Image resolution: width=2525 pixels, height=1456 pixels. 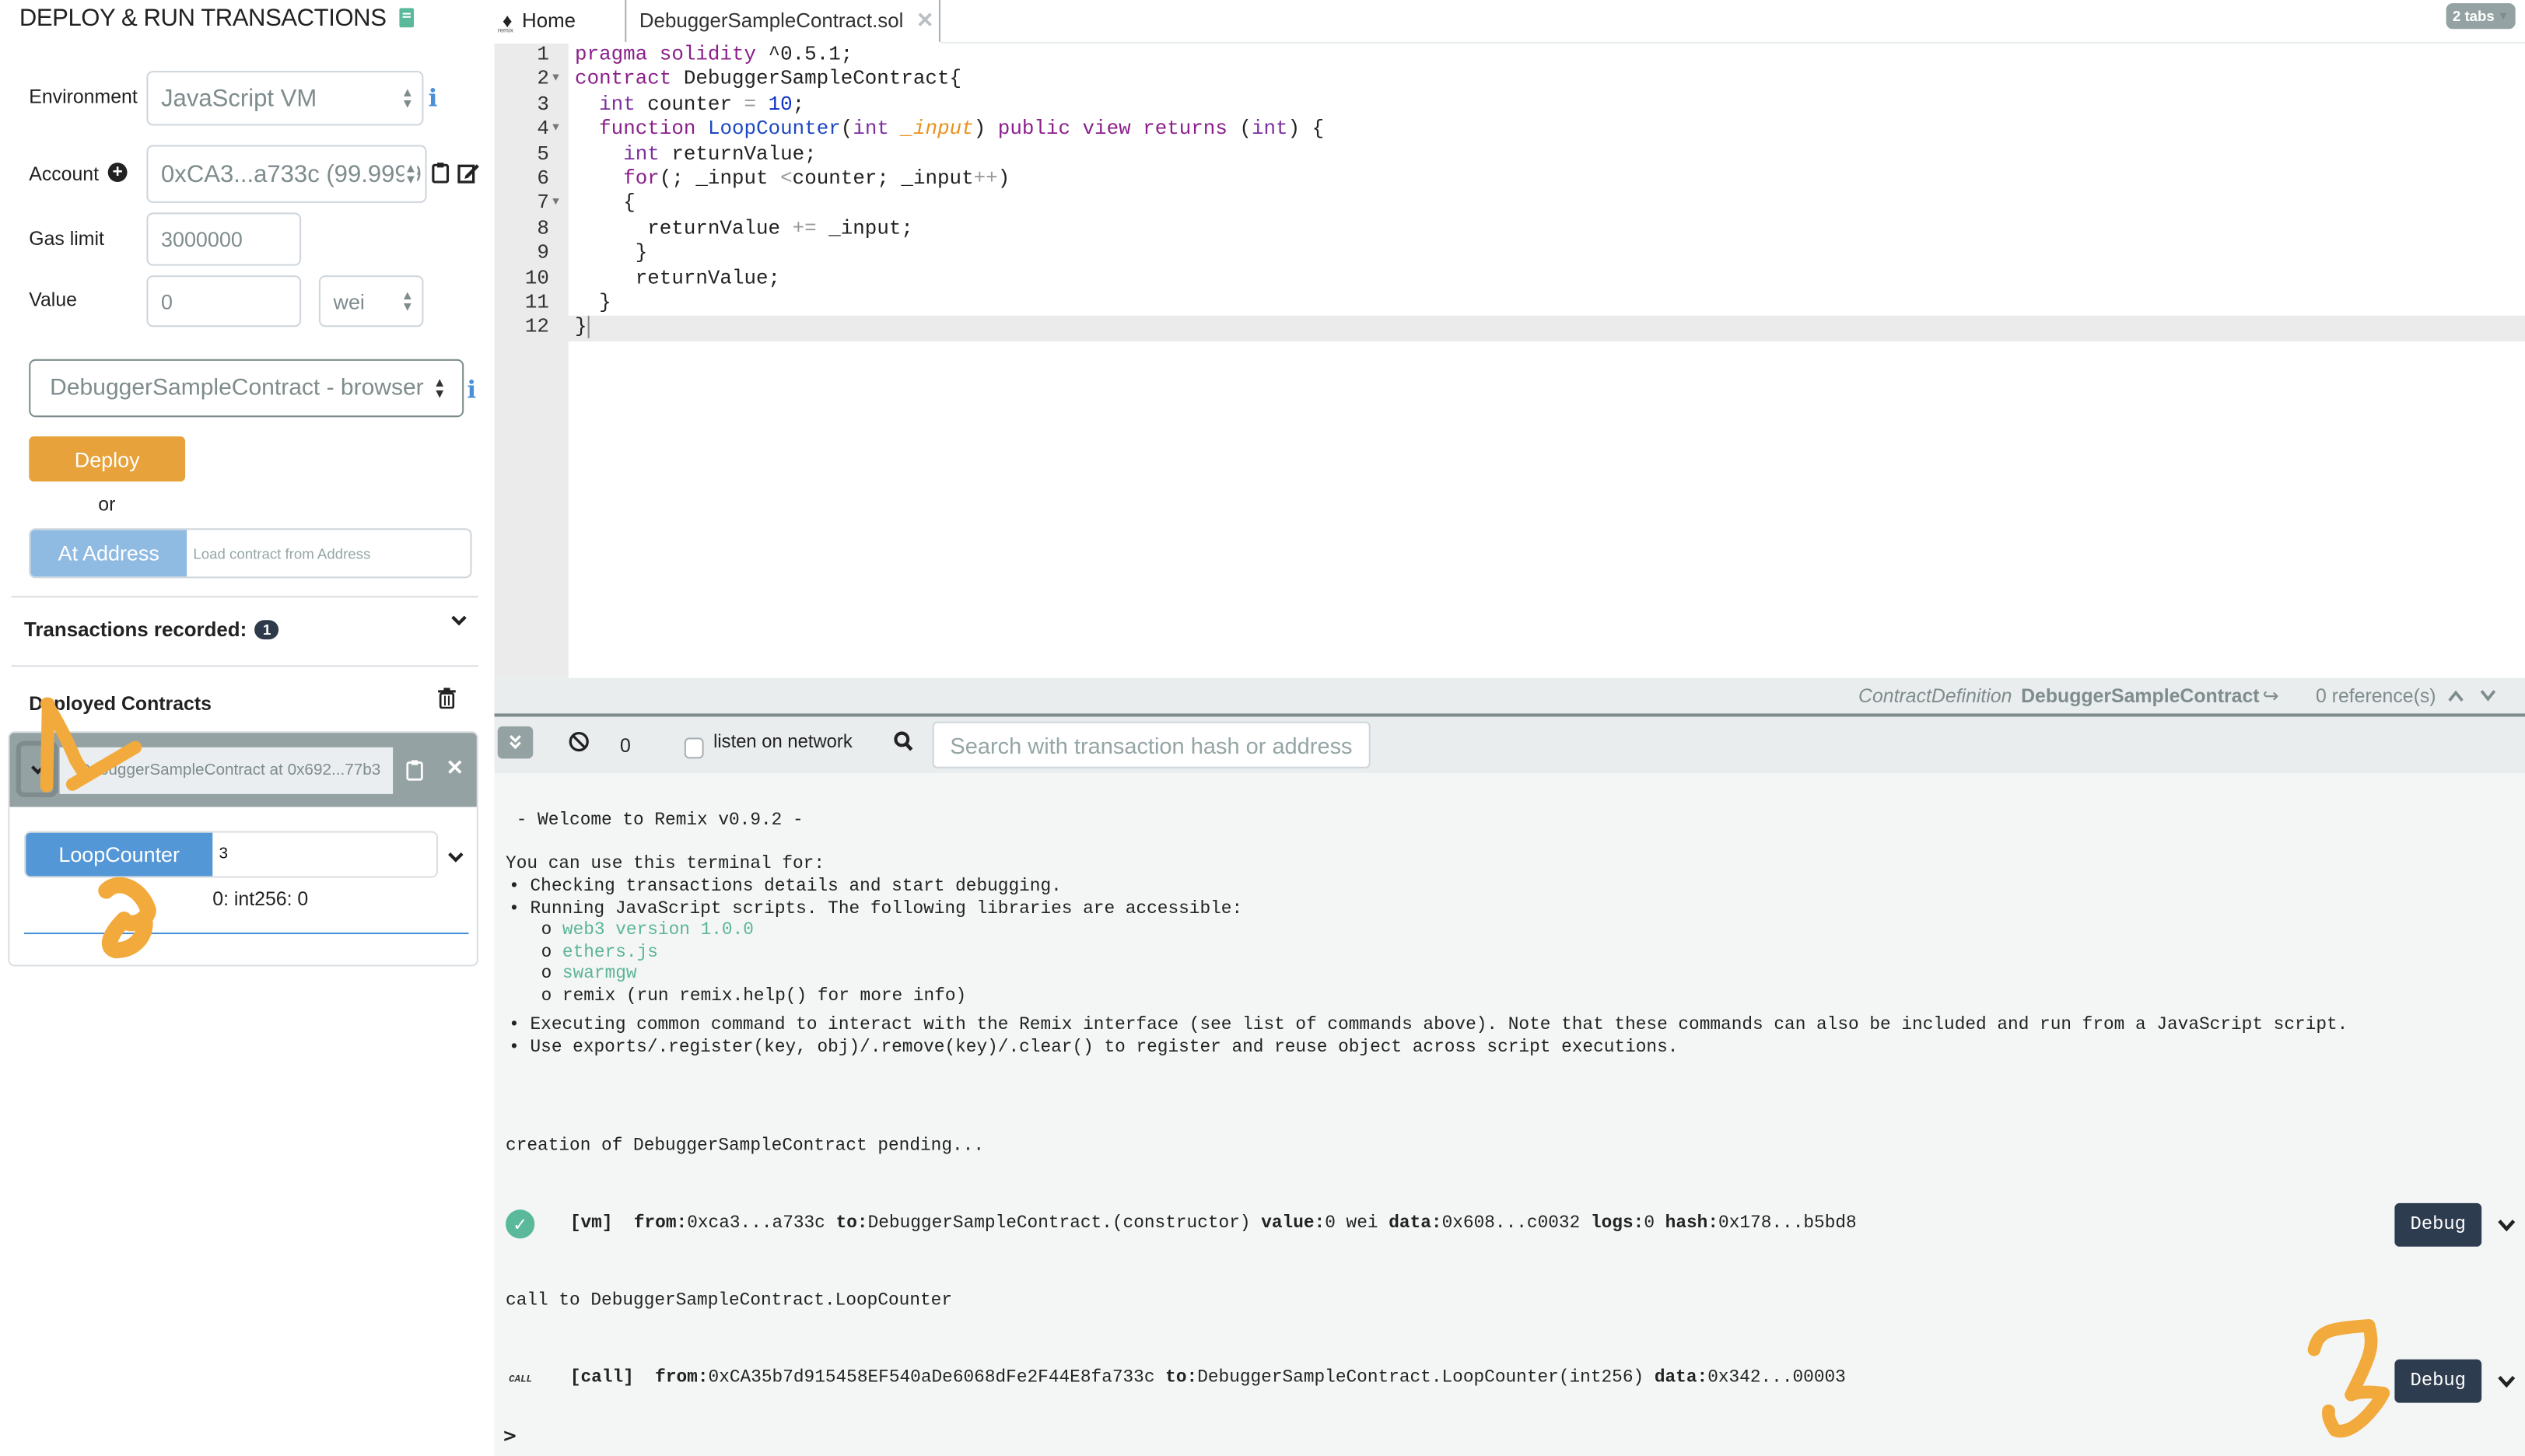 I want to click on divider, so click(x=244, y=597).